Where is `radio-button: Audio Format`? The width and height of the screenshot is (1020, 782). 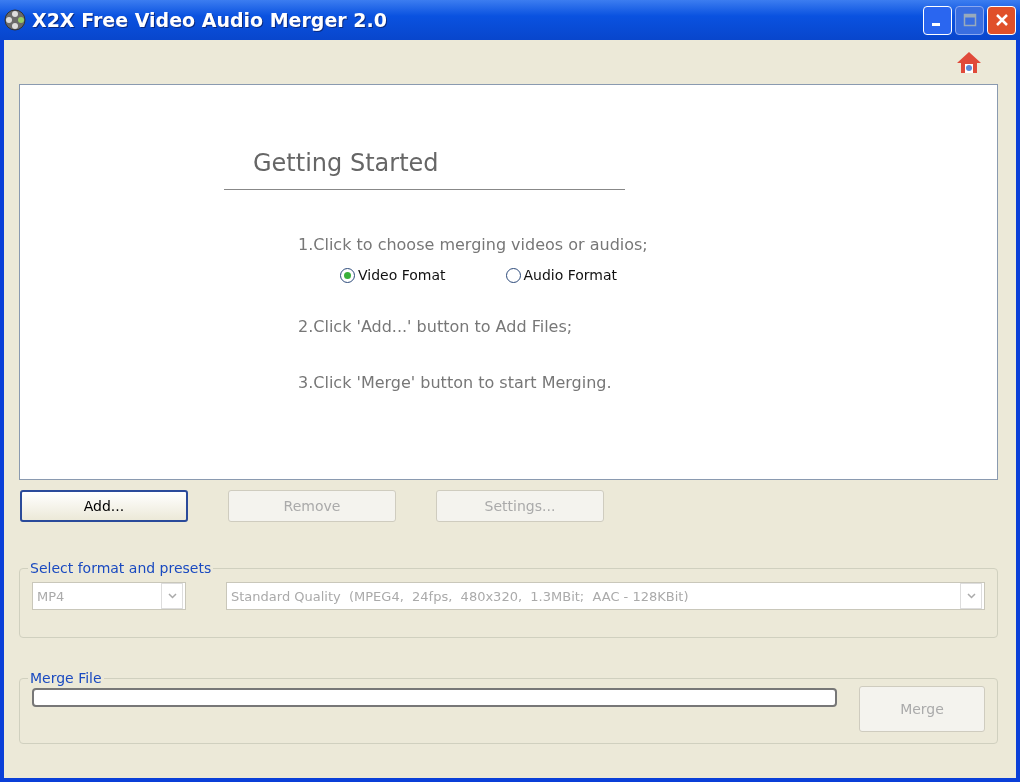
radio-button: Audio Format is located at coordinates (561, 275).